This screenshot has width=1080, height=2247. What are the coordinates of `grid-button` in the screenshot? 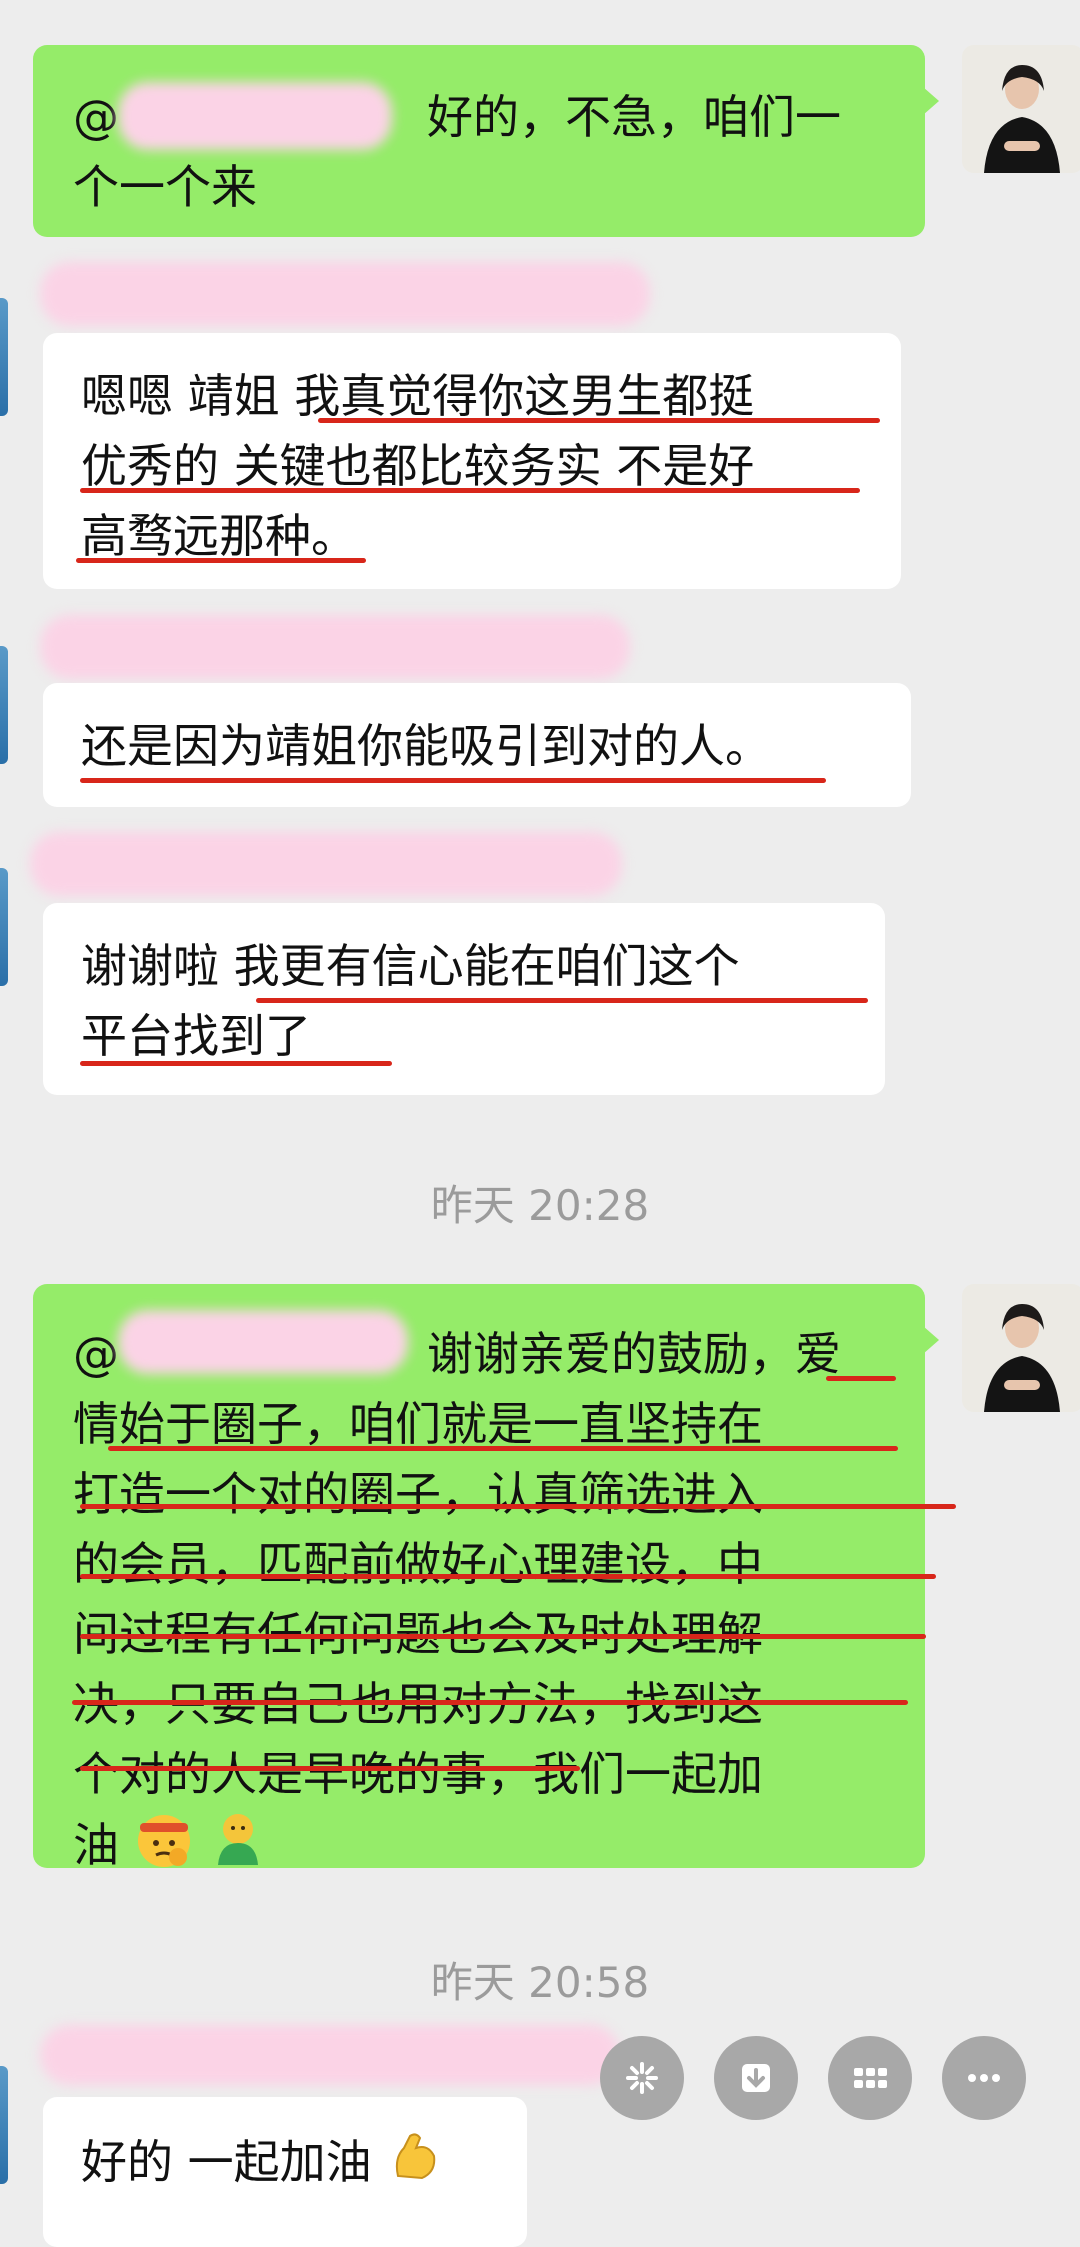 It's located at (870, 2078).